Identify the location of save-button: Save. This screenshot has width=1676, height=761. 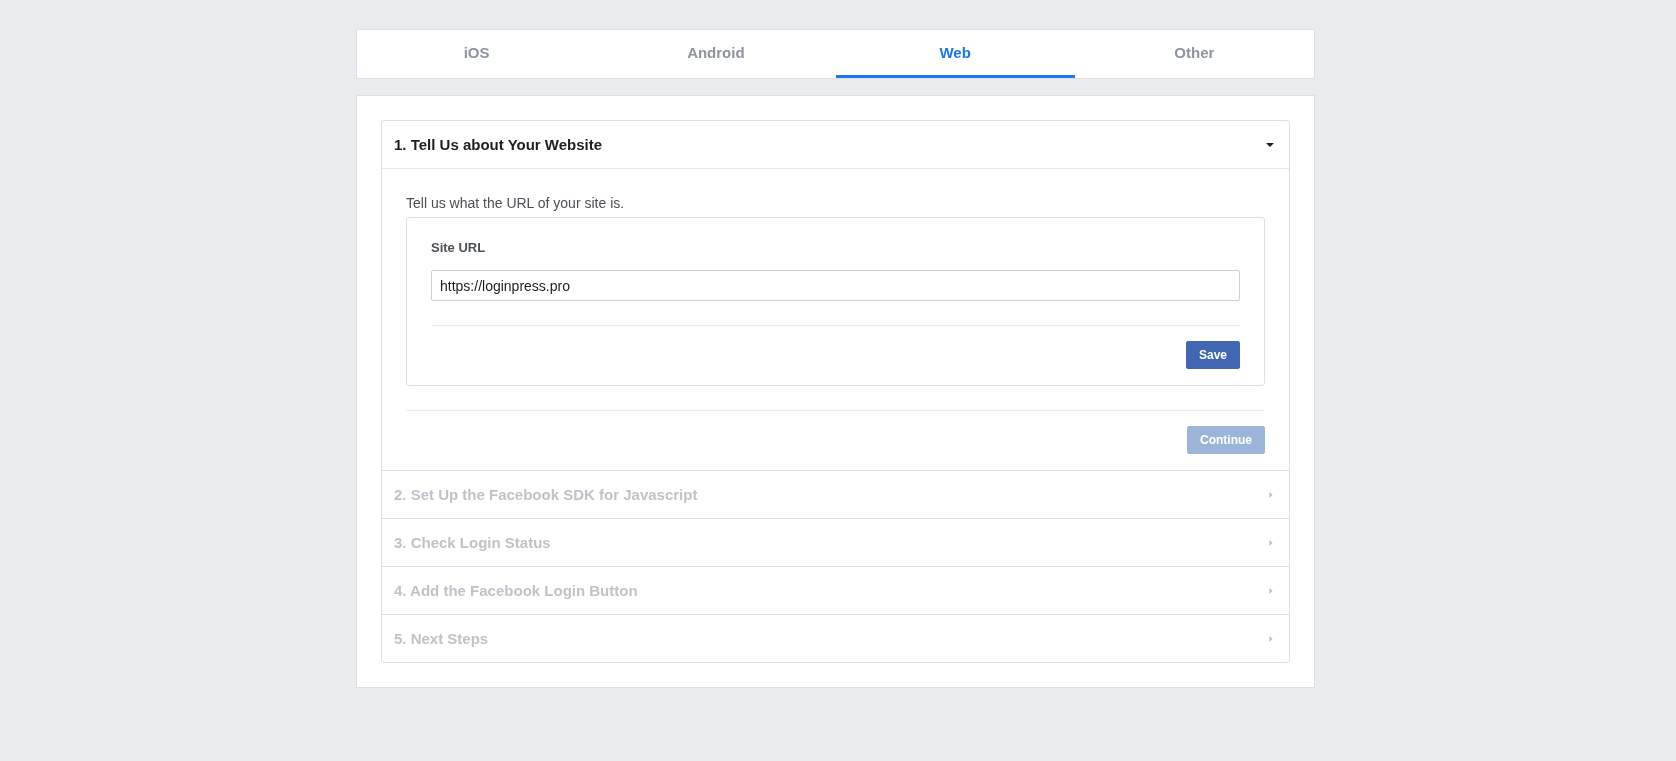
(1212, 355).